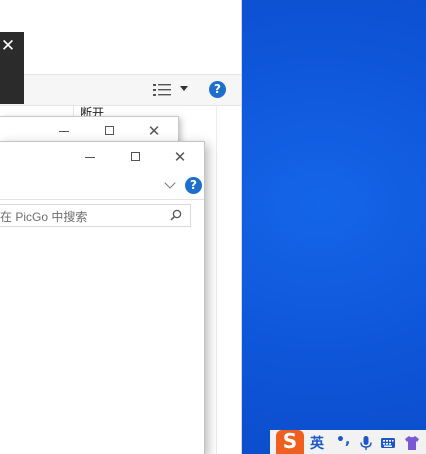  I want to click on skin-shirt-icon, so click(412, 443).